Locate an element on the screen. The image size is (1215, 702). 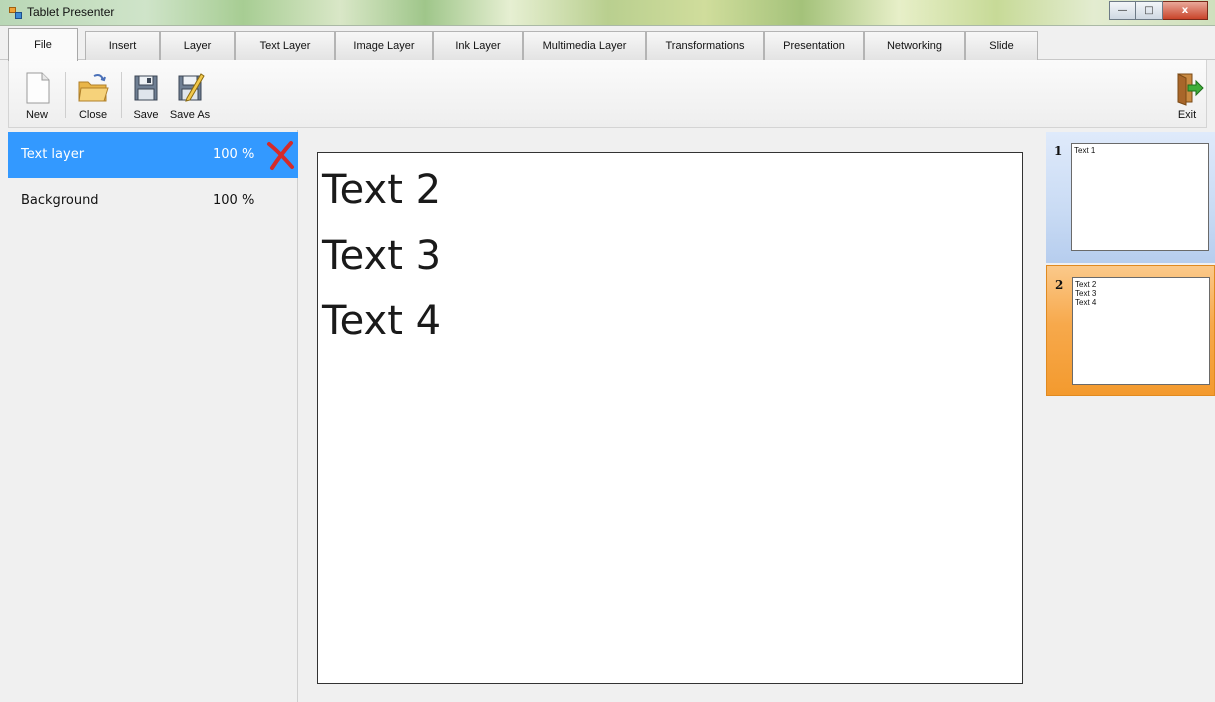
canvas-text-line: Text 3 is located at coordinates (381, 256).